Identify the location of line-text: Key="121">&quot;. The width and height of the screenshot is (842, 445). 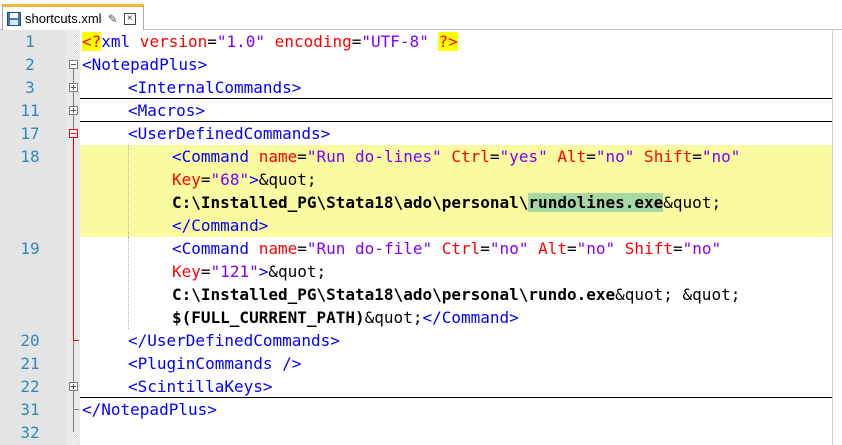
(249, 271).